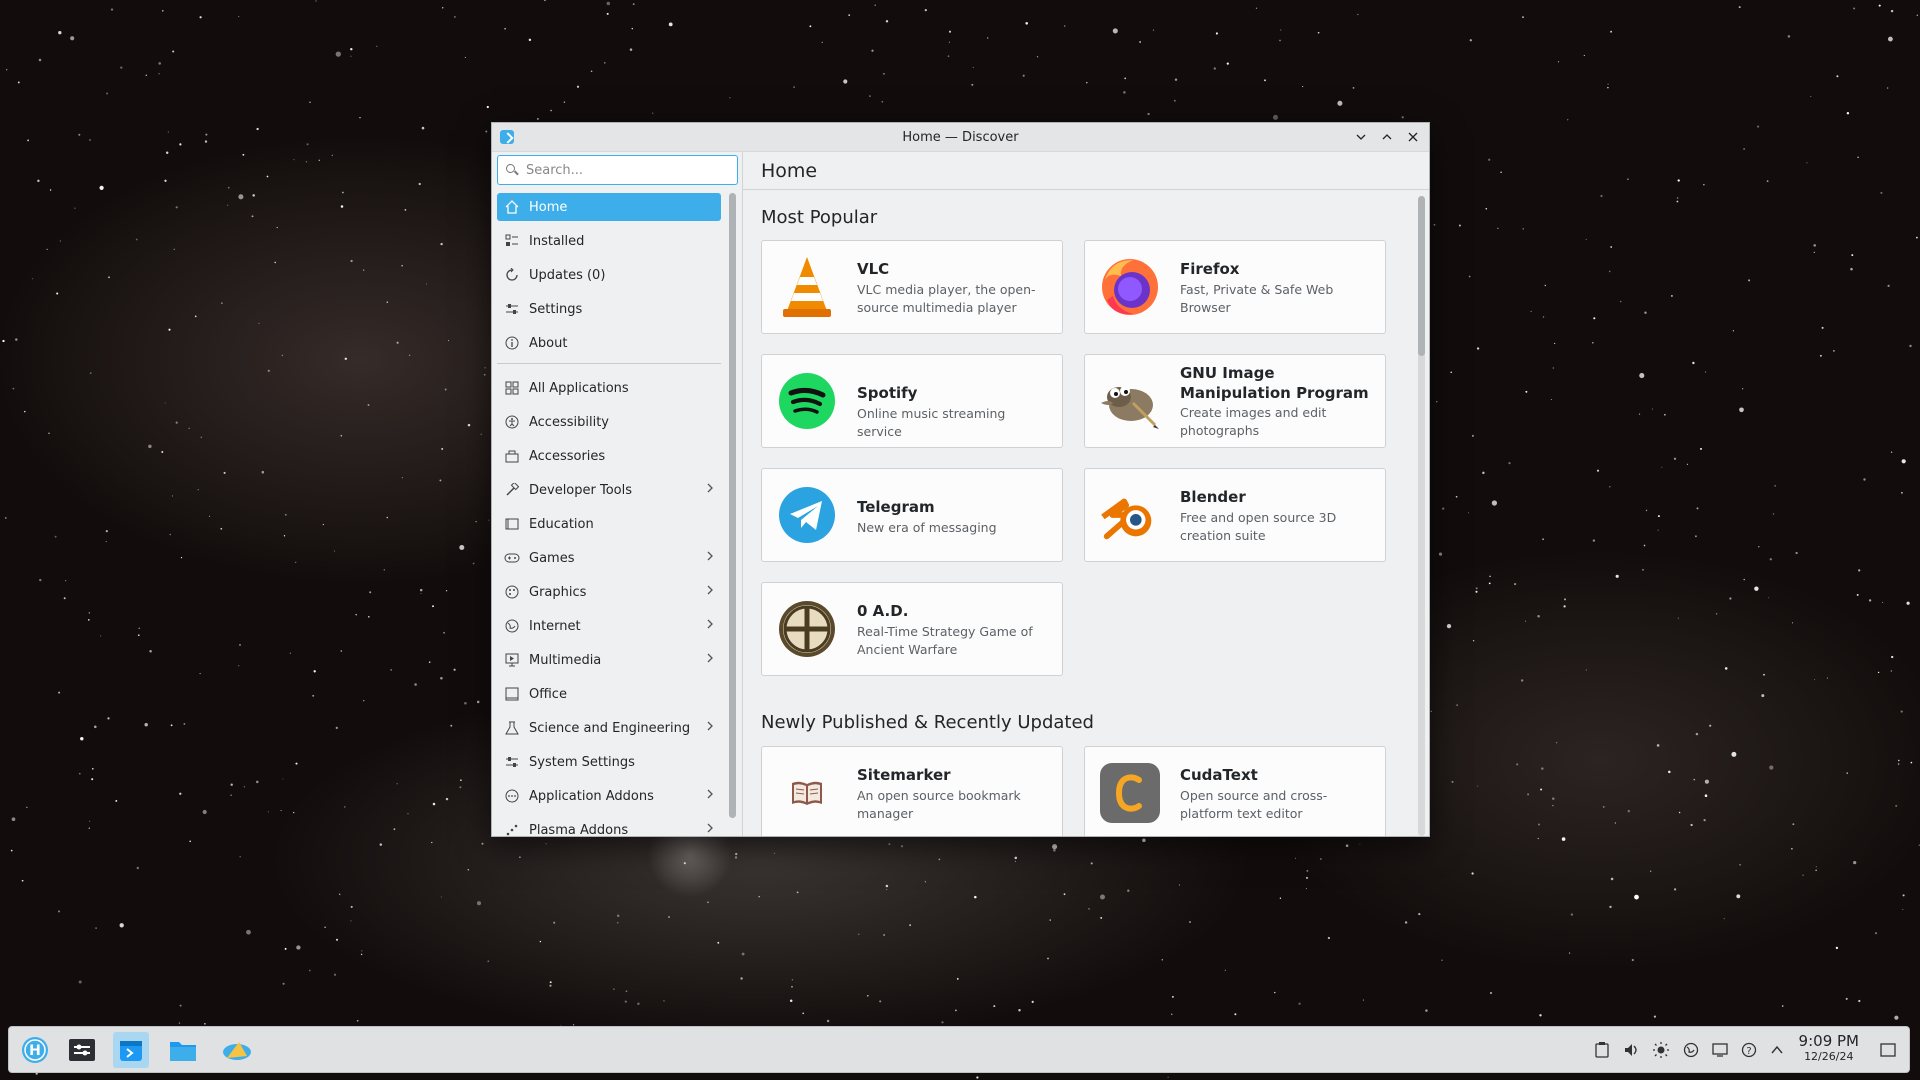  What do you see at coordinates (807, 793) in the screenshot?
I see `sitemarker-icon` at bounding box center [807, 793].